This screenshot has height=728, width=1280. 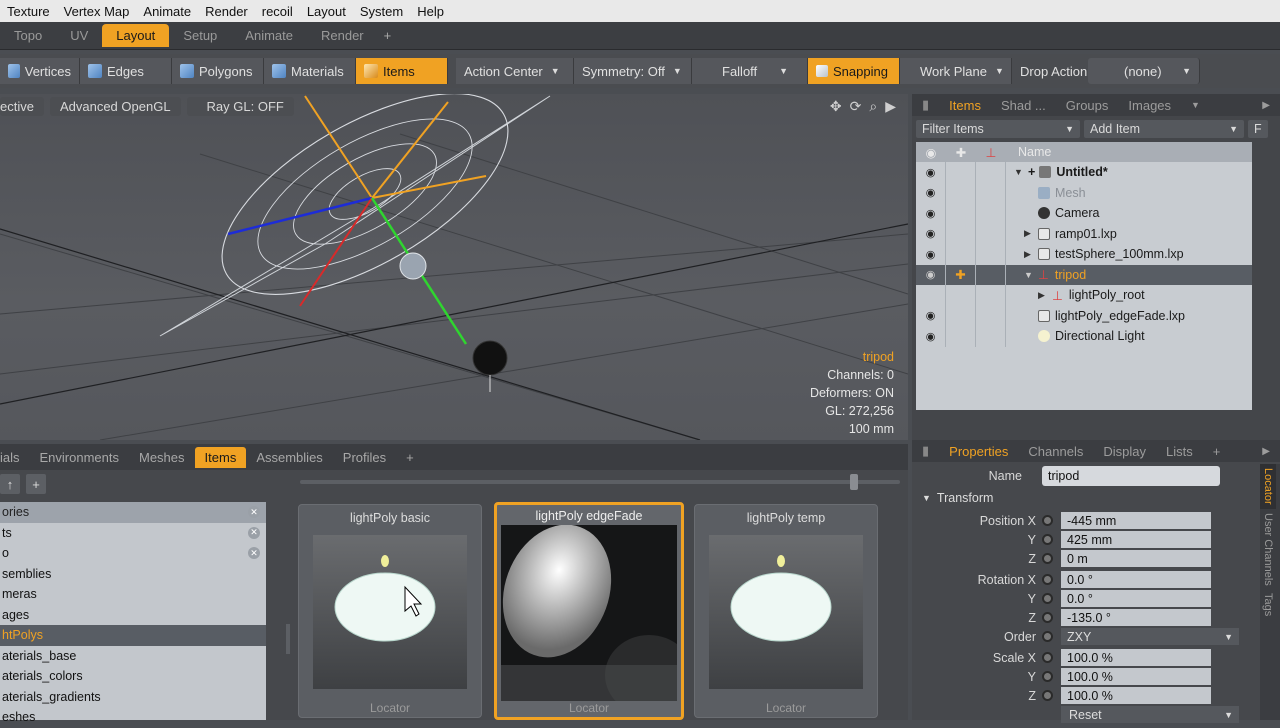 I want to click on add-tab-icon: +, so click(x=388, y=35).